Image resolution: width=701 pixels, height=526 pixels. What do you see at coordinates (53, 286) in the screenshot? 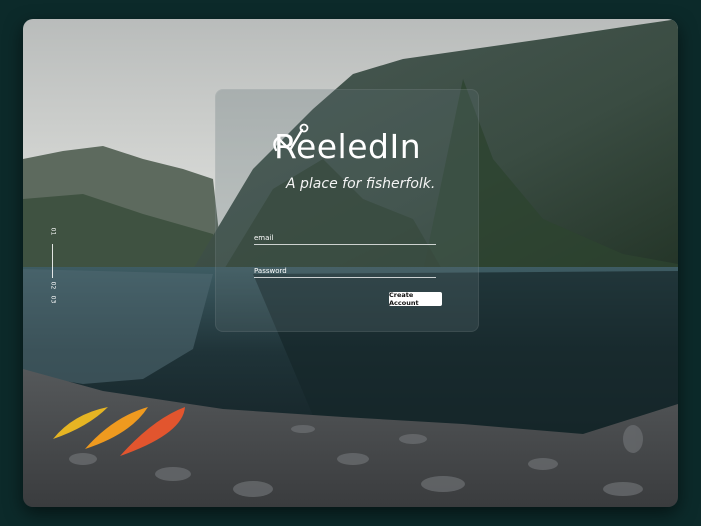
I see `pager-second: 02` at bounding box center [53, 286].